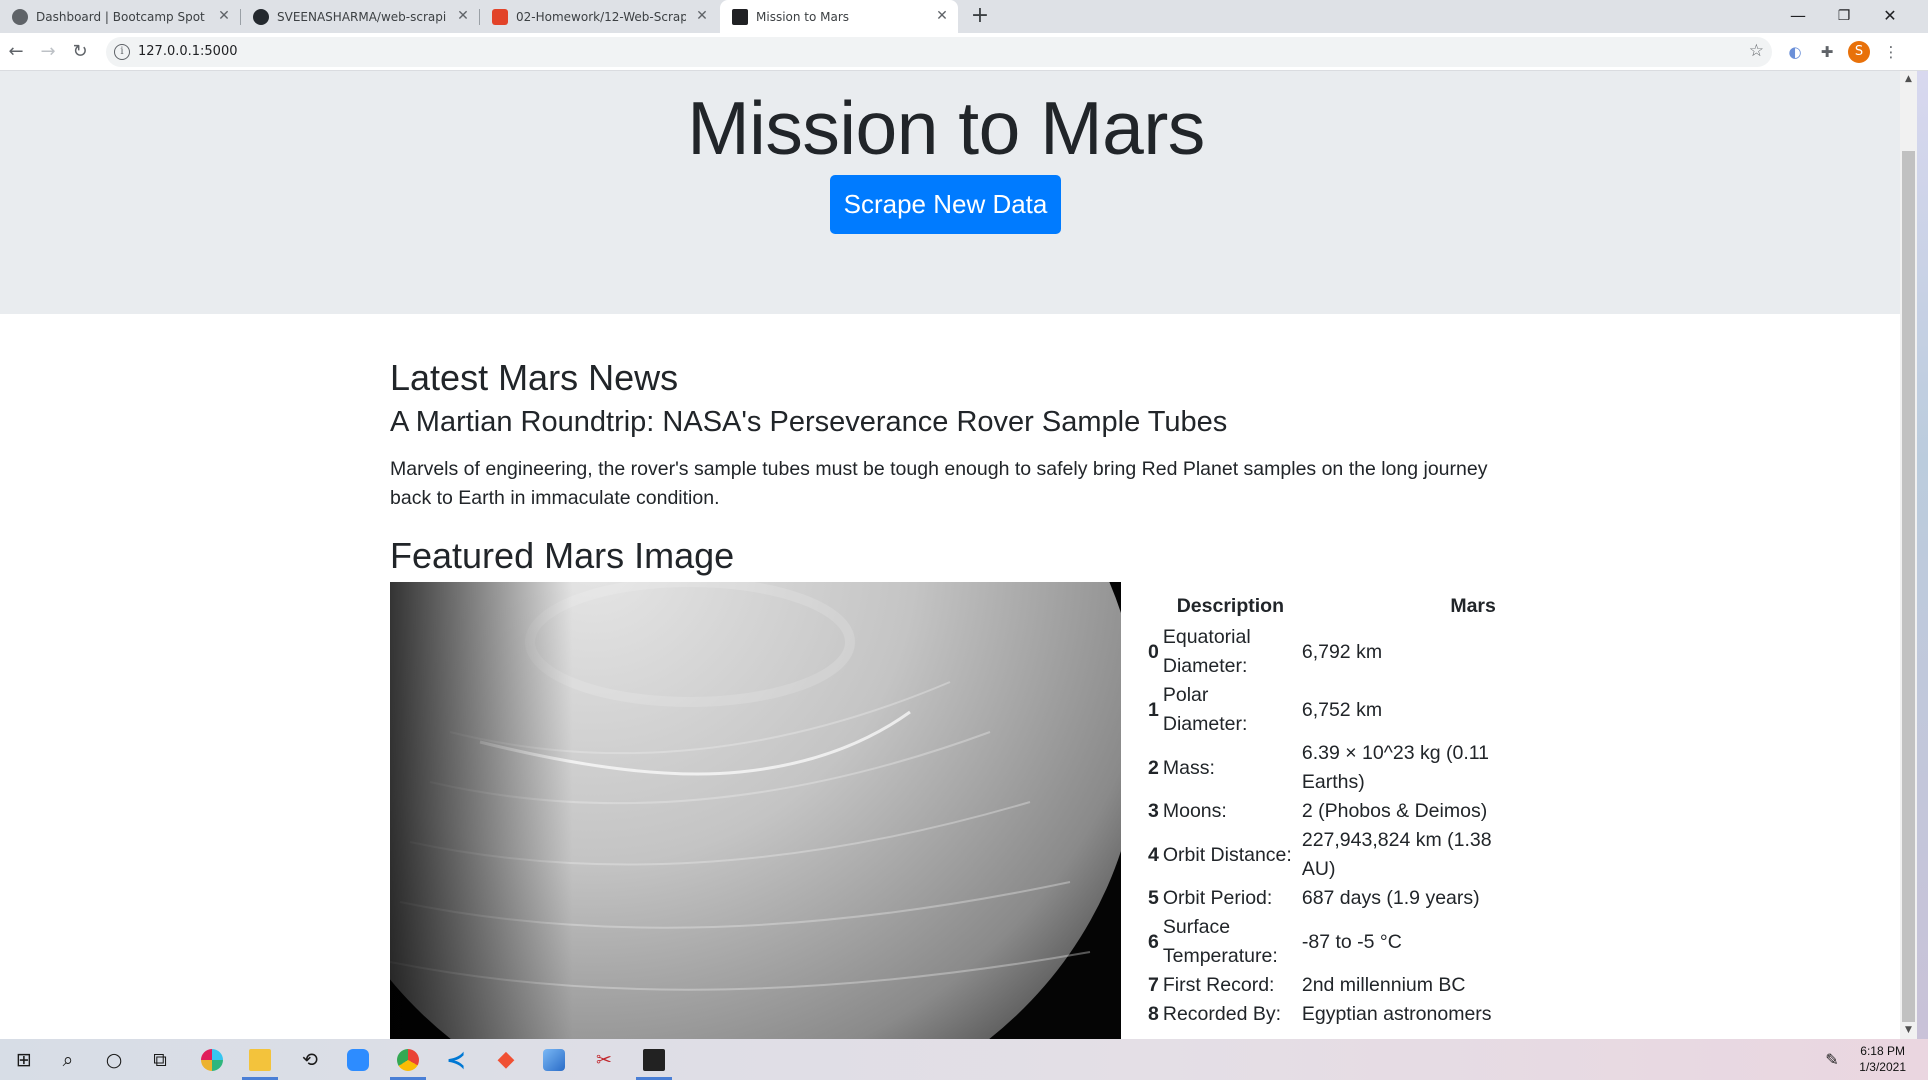  I want to click on tab-title: Dashboard | Bootcamp Spot, so click(120, 16).